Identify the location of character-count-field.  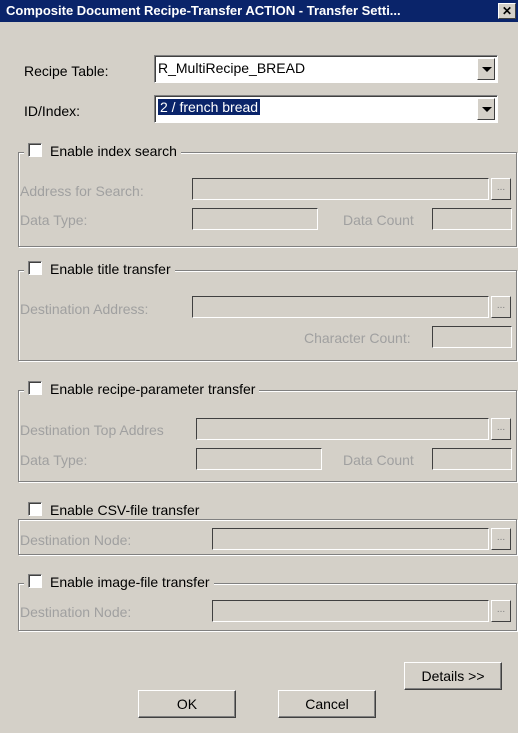
(472, 337).